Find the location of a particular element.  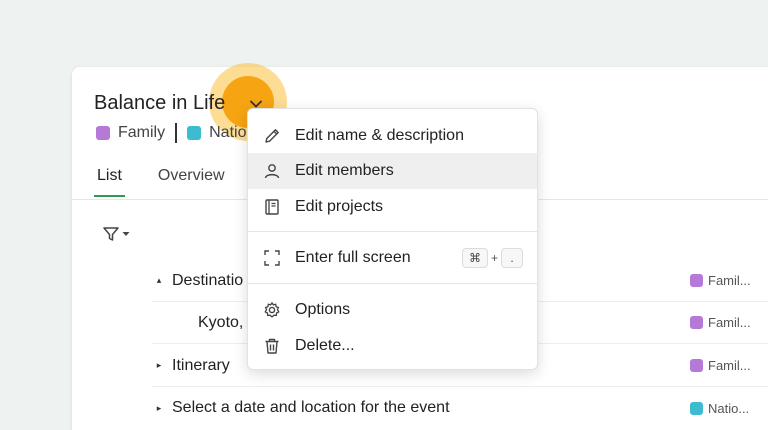

tag-family: Family is located at coordinates (130, 133).